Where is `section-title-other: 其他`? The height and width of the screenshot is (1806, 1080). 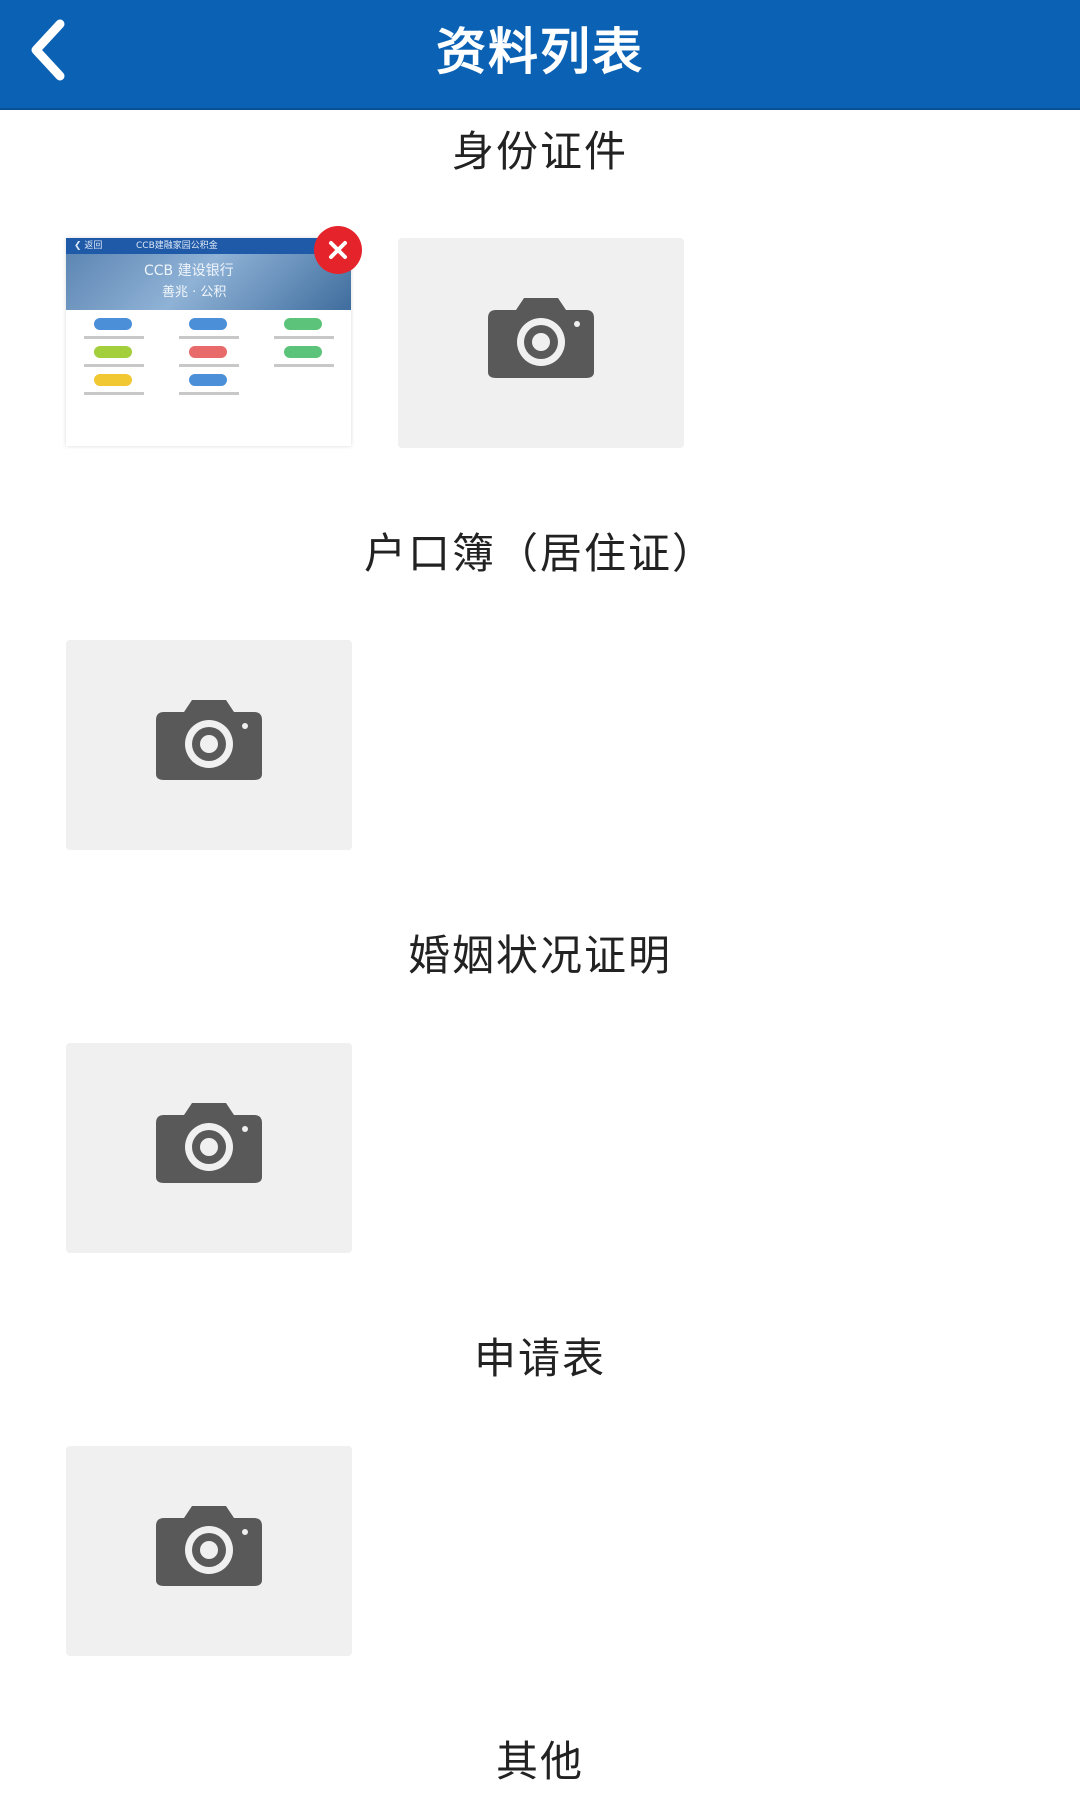
section-title-other: 其他 is located at coordinates (539, 1761).